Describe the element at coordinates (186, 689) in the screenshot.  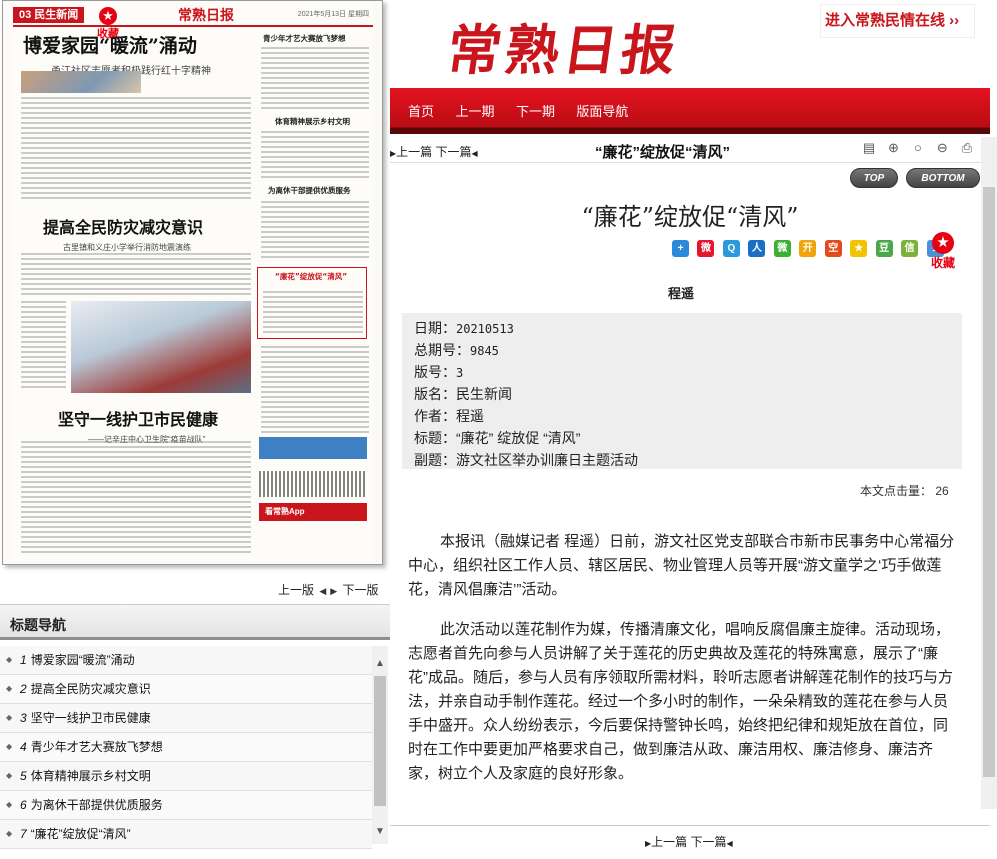
I see `title-nav-item: ◆ 2 提高全民防灾减灾意识` at that location.